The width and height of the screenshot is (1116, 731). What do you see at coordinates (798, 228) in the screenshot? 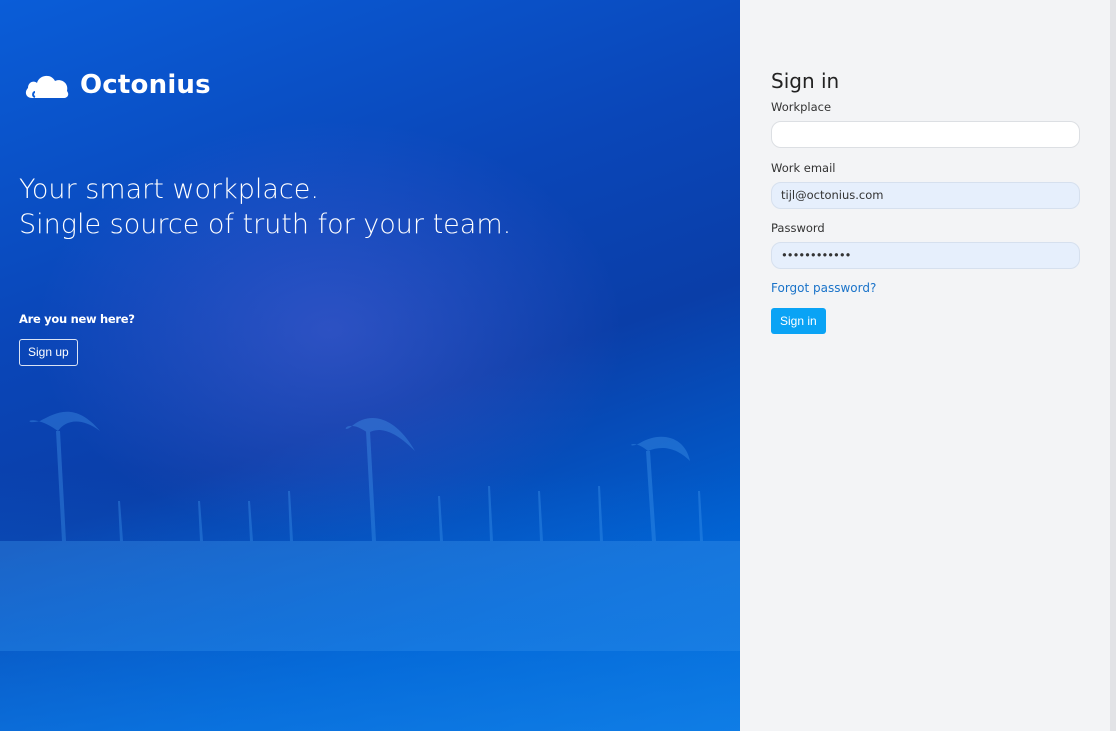
I see `password-label: Password` at bounding box center [798, 228].